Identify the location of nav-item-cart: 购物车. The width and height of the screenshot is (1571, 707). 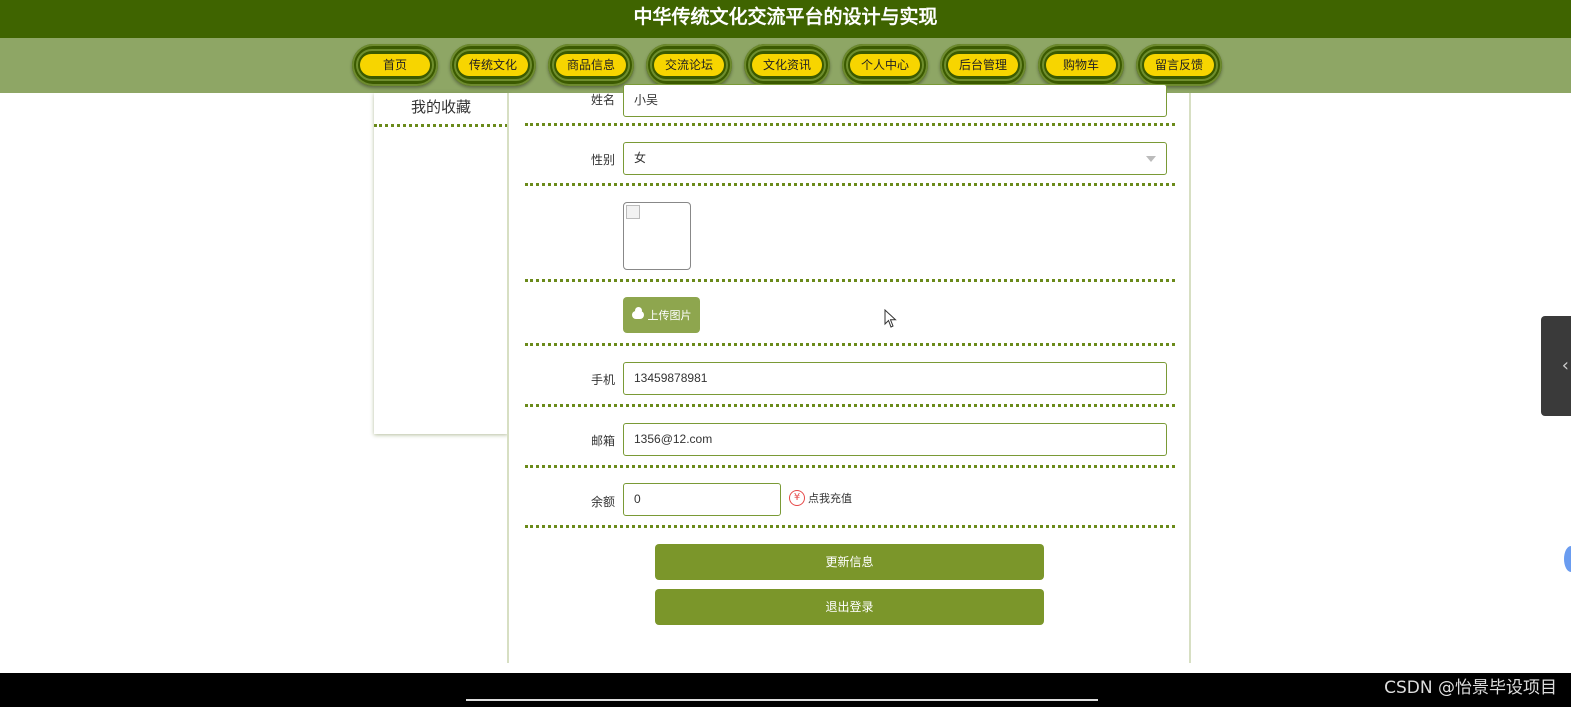
(1081, 65).